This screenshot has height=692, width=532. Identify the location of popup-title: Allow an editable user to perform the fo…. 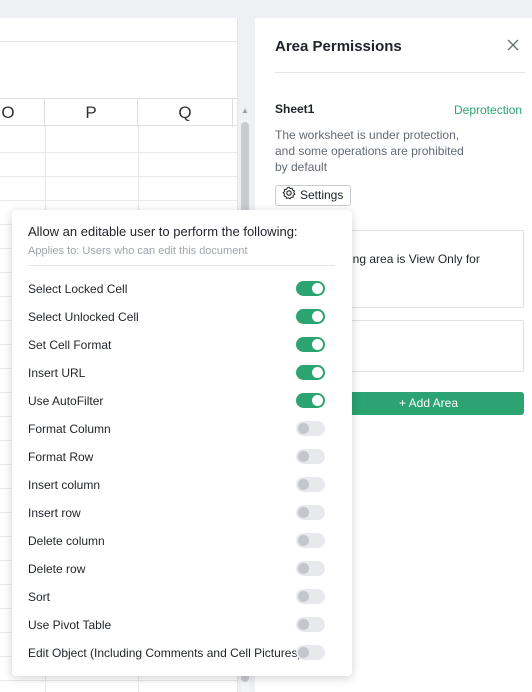
(163, 231).